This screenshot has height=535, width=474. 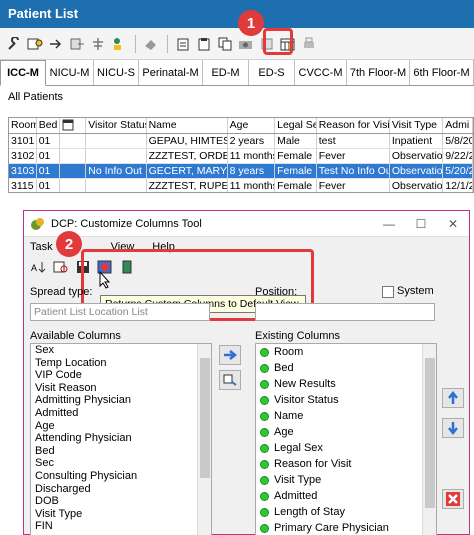 I want to click on maximize-button: ☐, so click(x=421, y=224).